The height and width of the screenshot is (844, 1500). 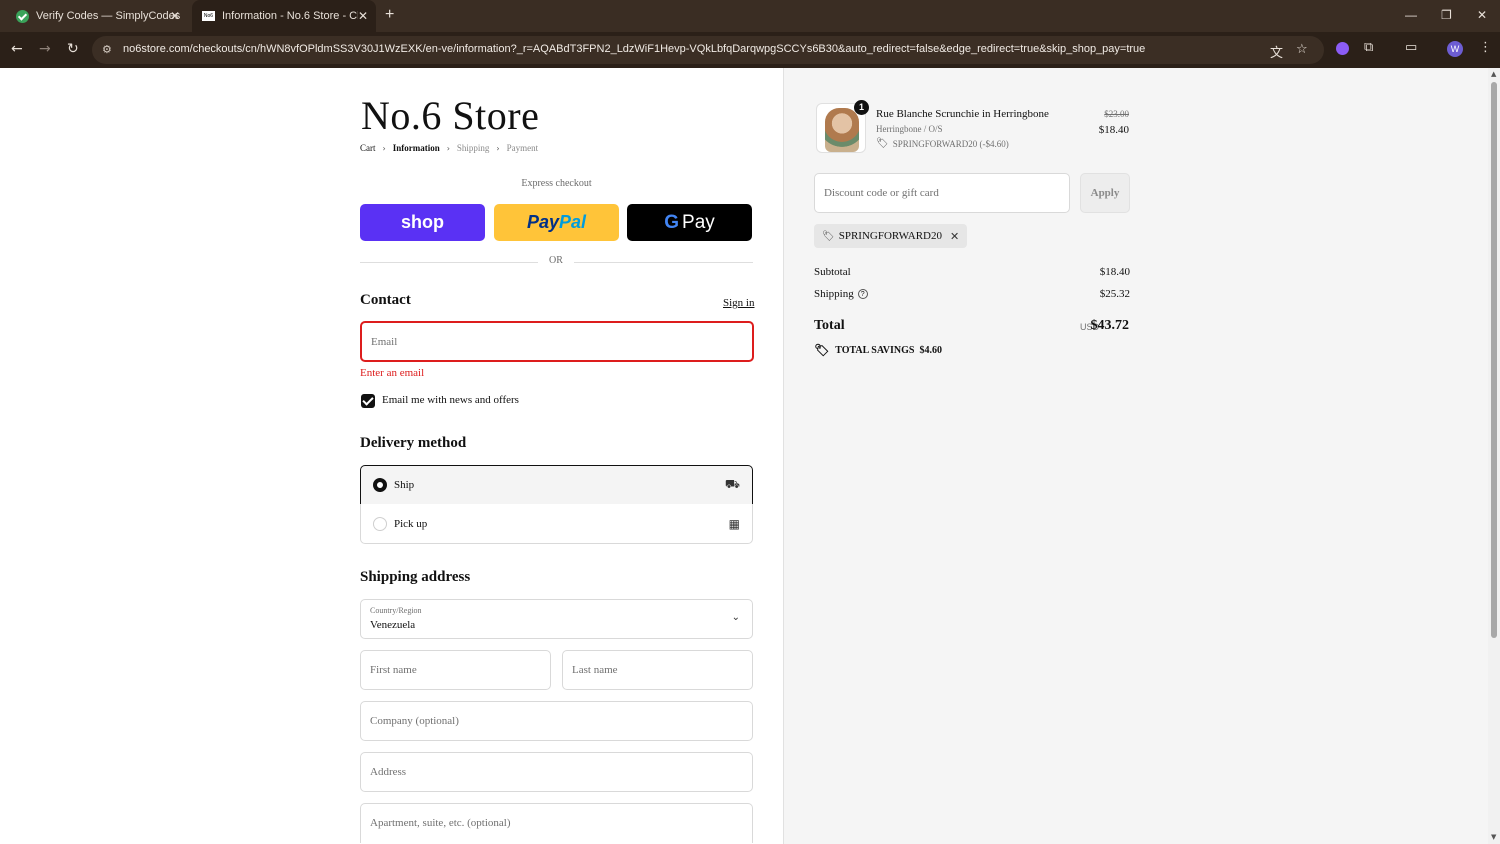 I want to click on back-icon: ←, so click(x=17, y=49).